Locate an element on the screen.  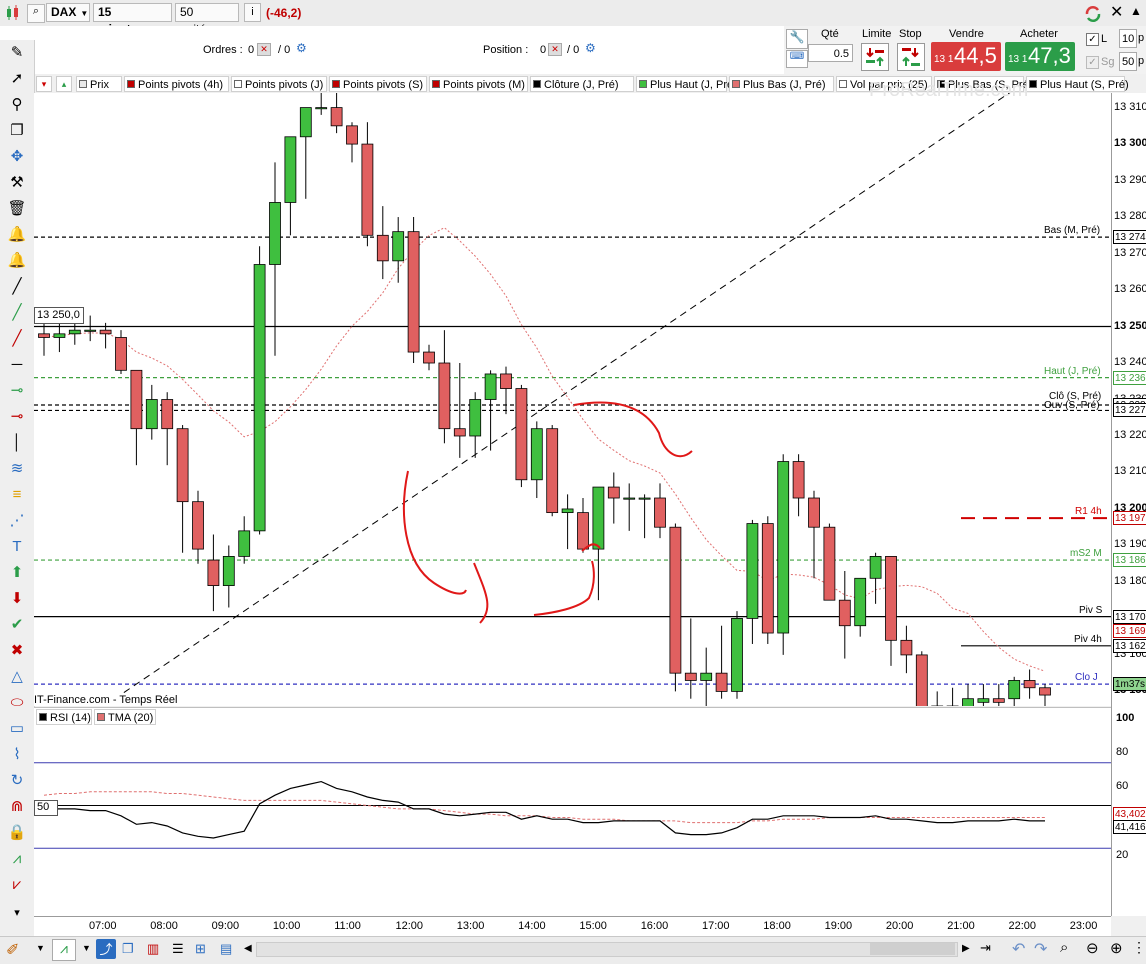
rectangle-icon: ▭ is located at coordinates (17, 729).